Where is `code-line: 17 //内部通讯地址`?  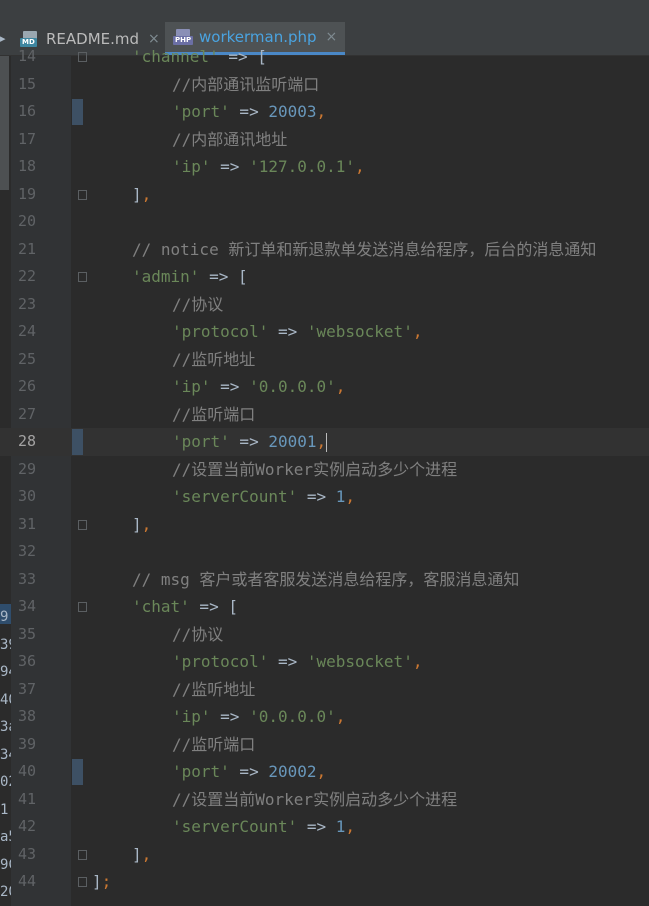 code-line: 17 //内部通讯地址 is located at coordinates (324, 140).